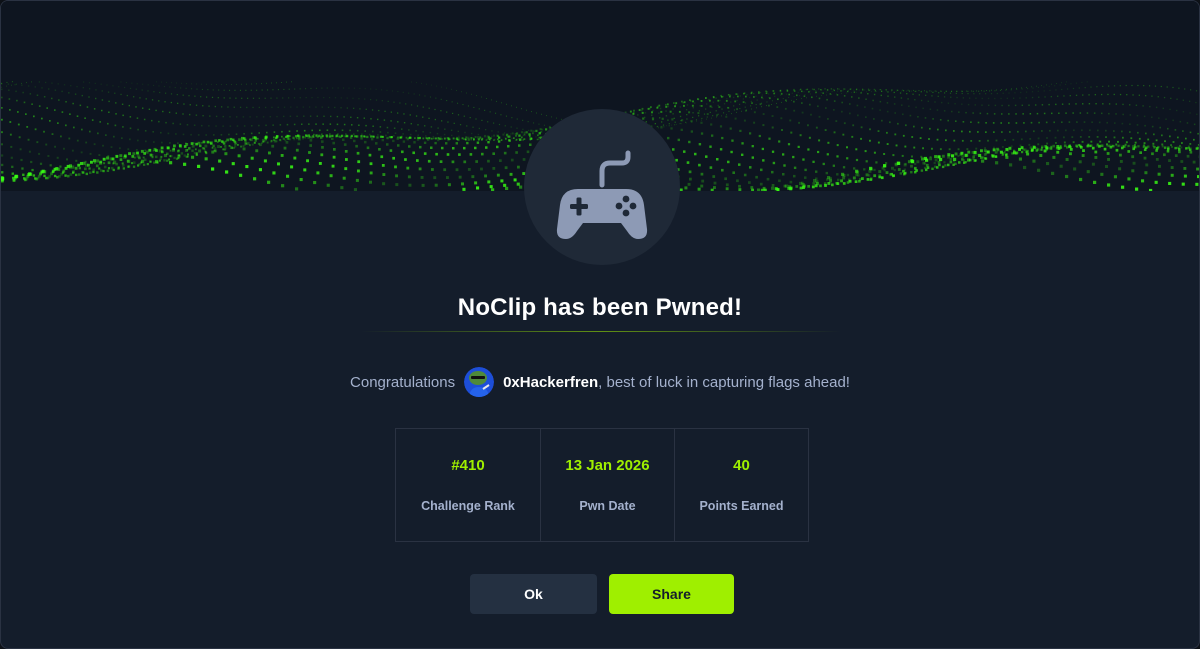  What do you see at coordinates (468, 485) in the screenshot?
I see `stat-challenge-rank: #410 Challenge Rank` at bounding box center [468, 485].